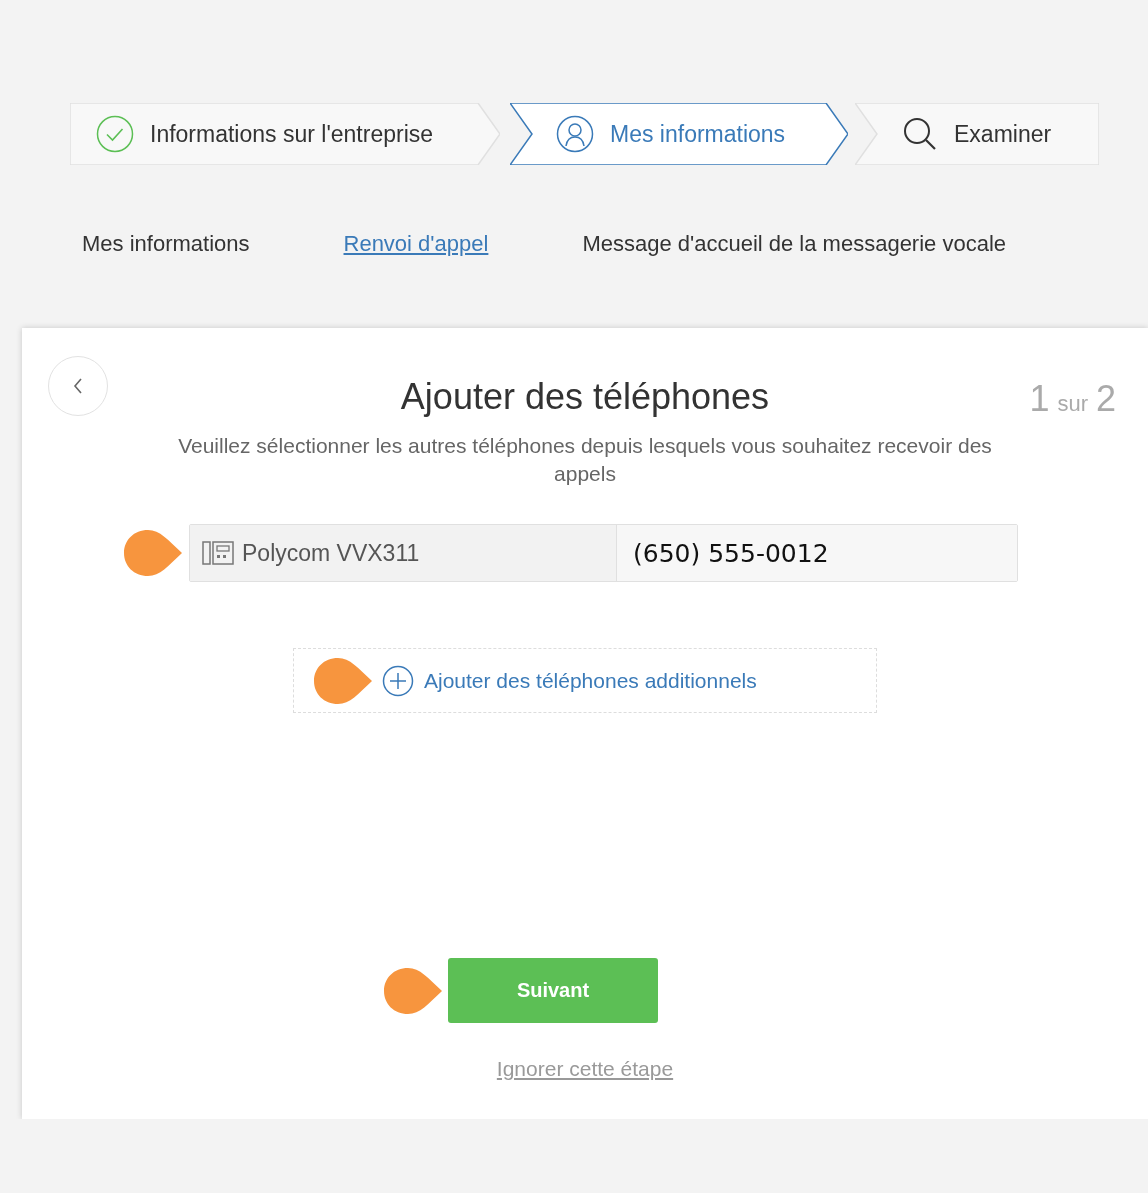 The width and height of the screenshot is (1148, 1193). What do you see at coordinates (78, 386) in the screenshot?
I see `chevron-left-icon` at bounding box center [78, 386].